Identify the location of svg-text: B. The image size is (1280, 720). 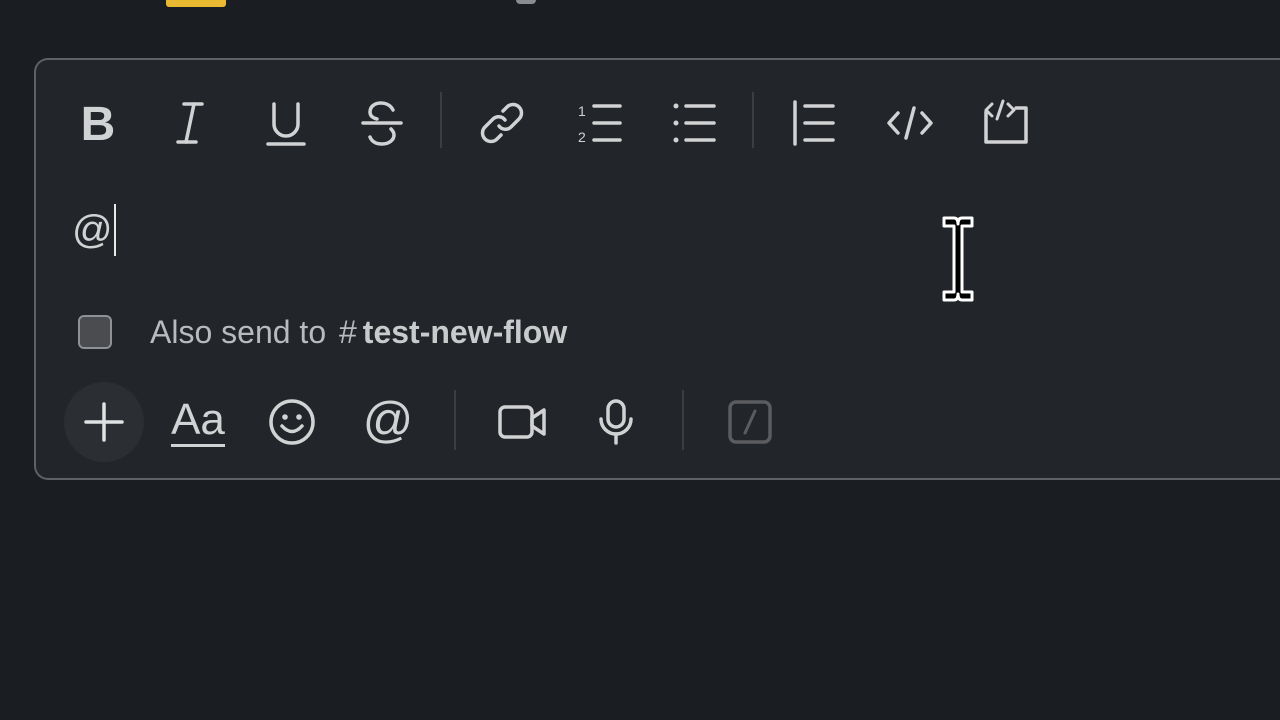
(98, 123).